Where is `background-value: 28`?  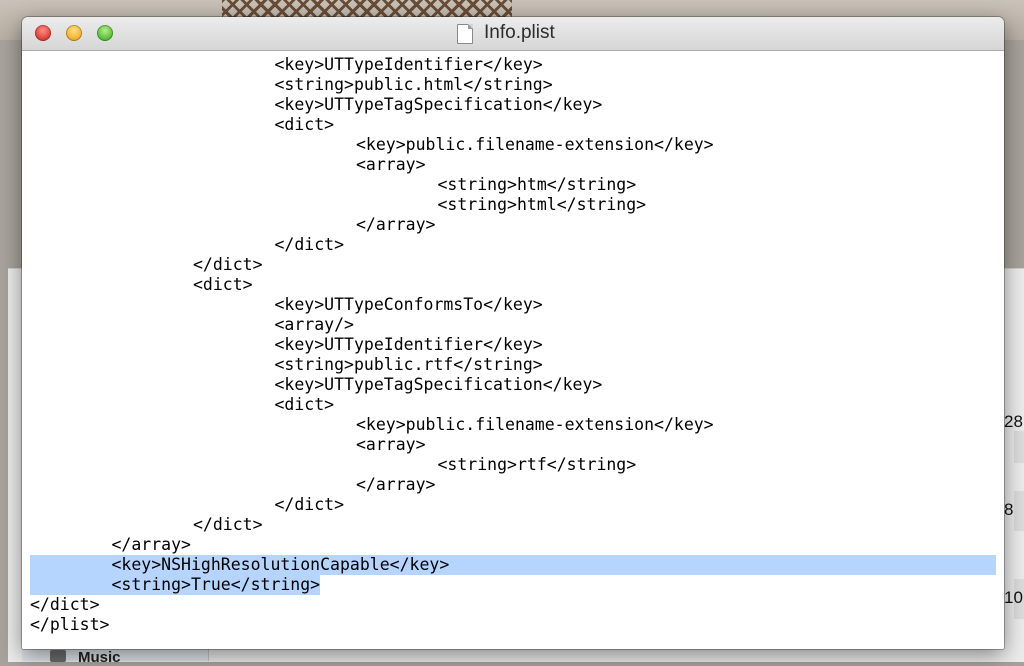 background-value: 28 is located at coordinates (1013, 421).